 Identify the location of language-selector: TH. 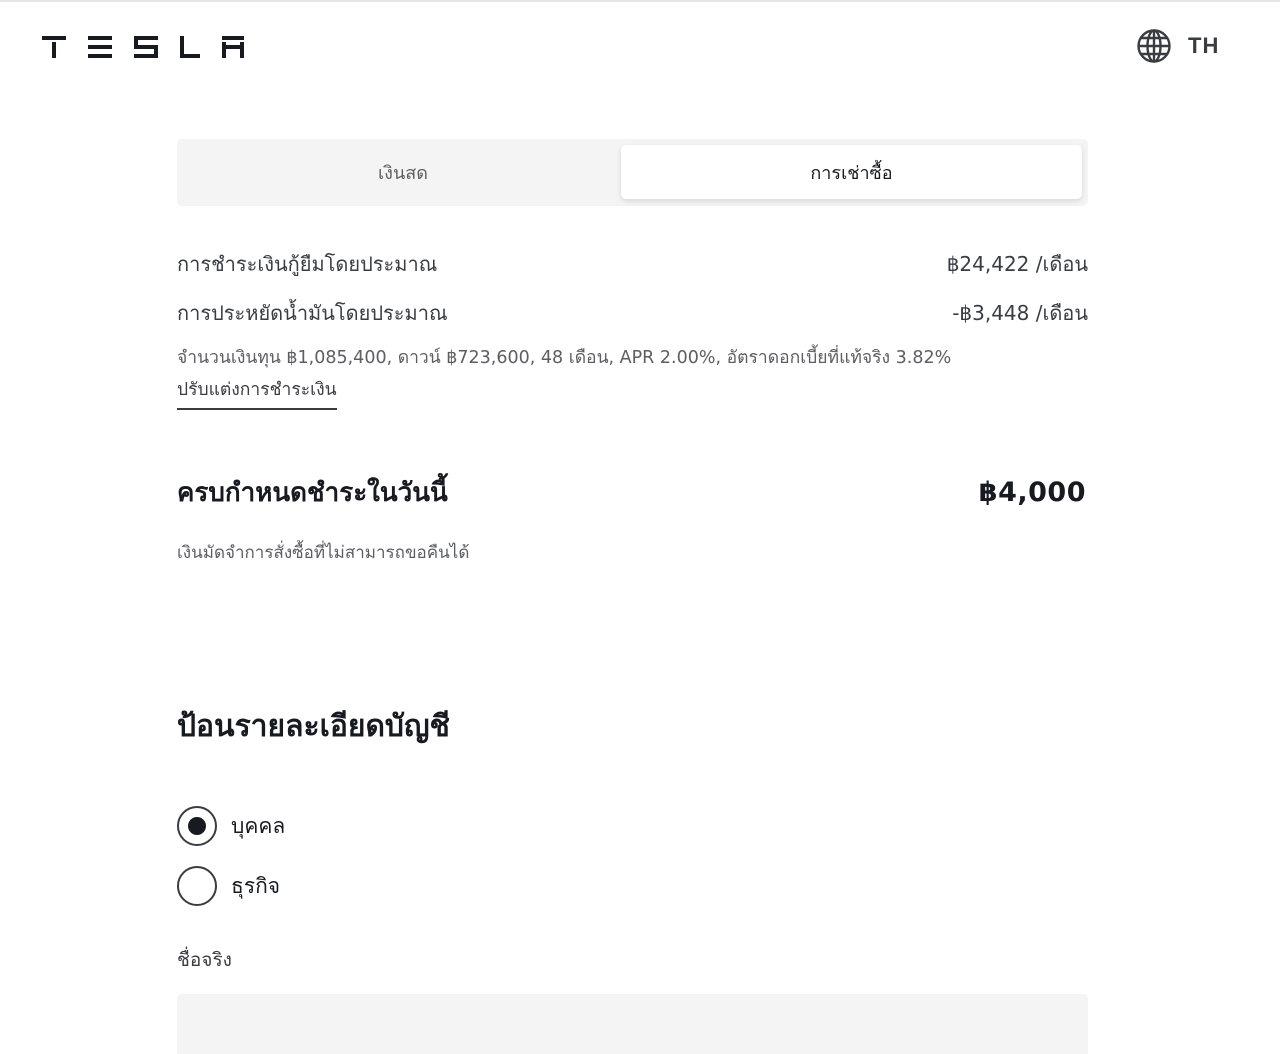
(1177, 46).